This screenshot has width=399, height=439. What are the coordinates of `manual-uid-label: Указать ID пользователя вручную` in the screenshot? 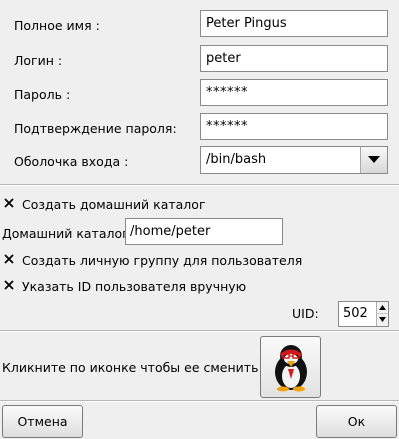 It's located at (134, 286).